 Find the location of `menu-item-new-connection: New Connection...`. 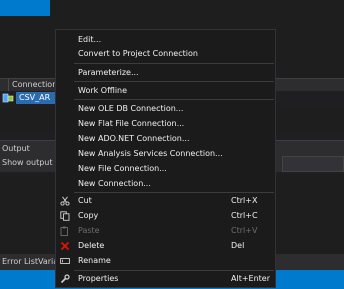

menu-item-new-connection: New Connection... is located at coordinates (166, 184).